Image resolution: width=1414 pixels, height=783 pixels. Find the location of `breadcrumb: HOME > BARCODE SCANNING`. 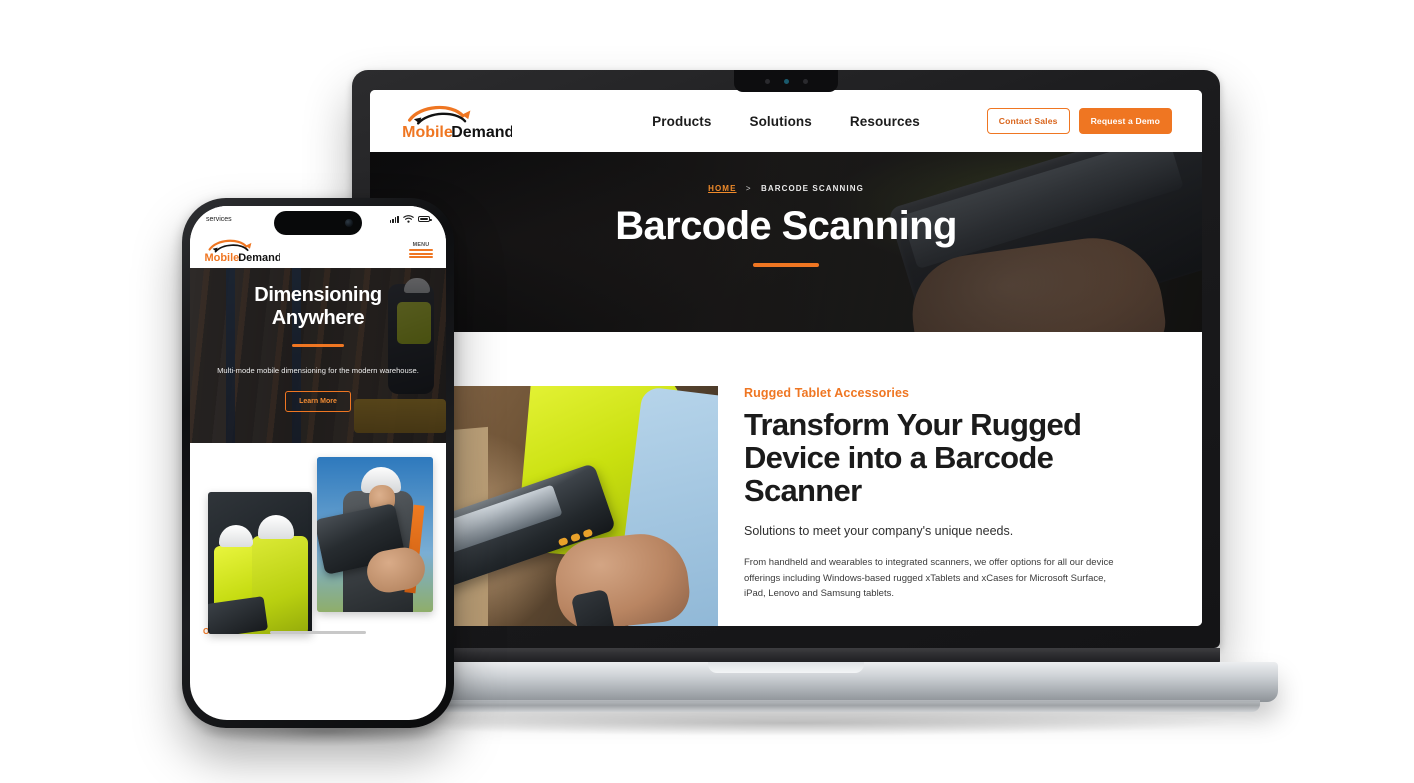

breadcrumb: HOME > BARCODE SCANNING is located at coordinates (786, 188).